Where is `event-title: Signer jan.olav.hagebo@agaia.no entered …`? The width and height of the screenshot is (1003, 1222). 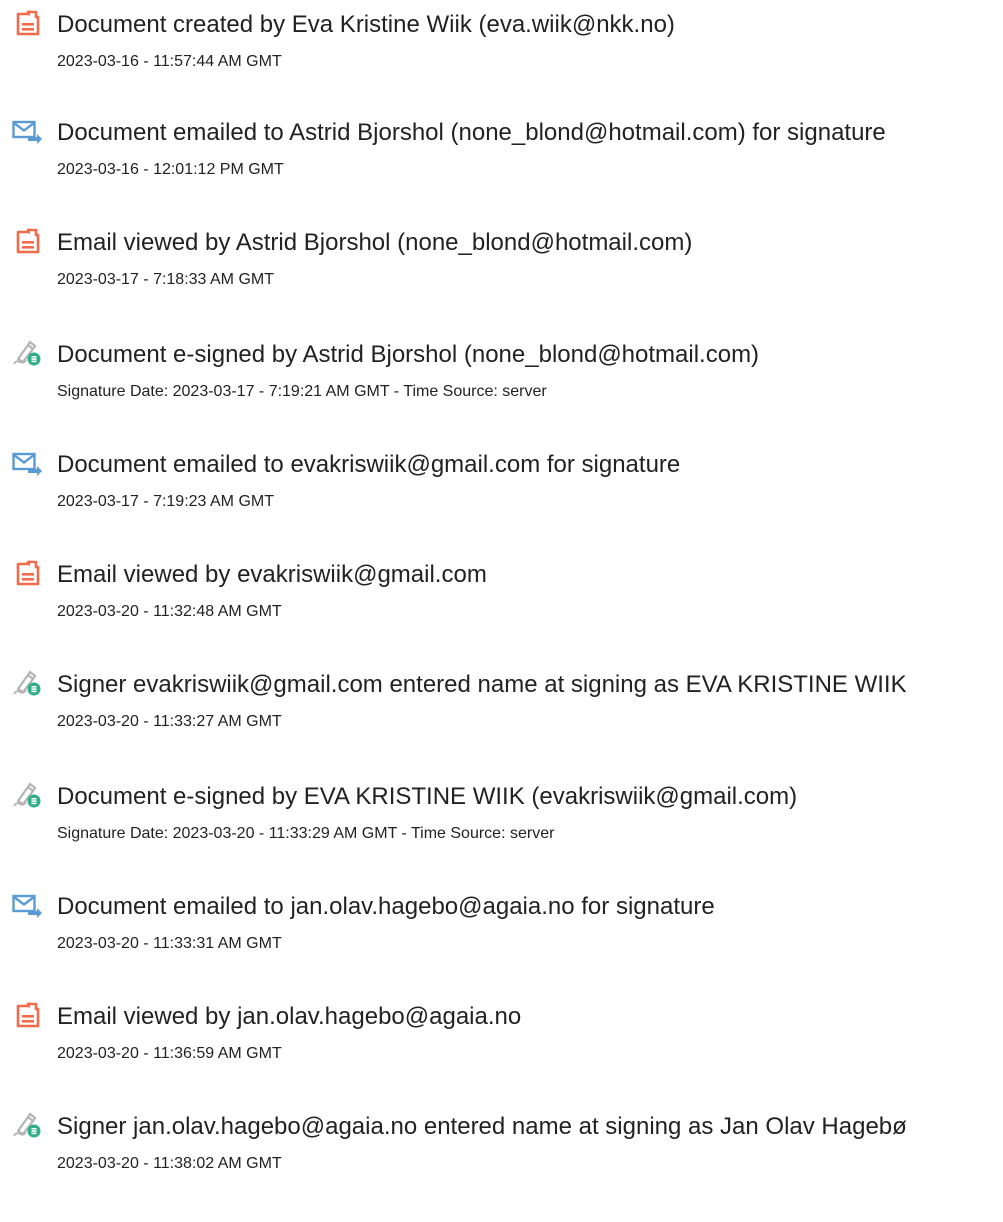 event-title: Signer jan.olav.hagebo@agaia.no entered … is located at coordinates (482, 1126).